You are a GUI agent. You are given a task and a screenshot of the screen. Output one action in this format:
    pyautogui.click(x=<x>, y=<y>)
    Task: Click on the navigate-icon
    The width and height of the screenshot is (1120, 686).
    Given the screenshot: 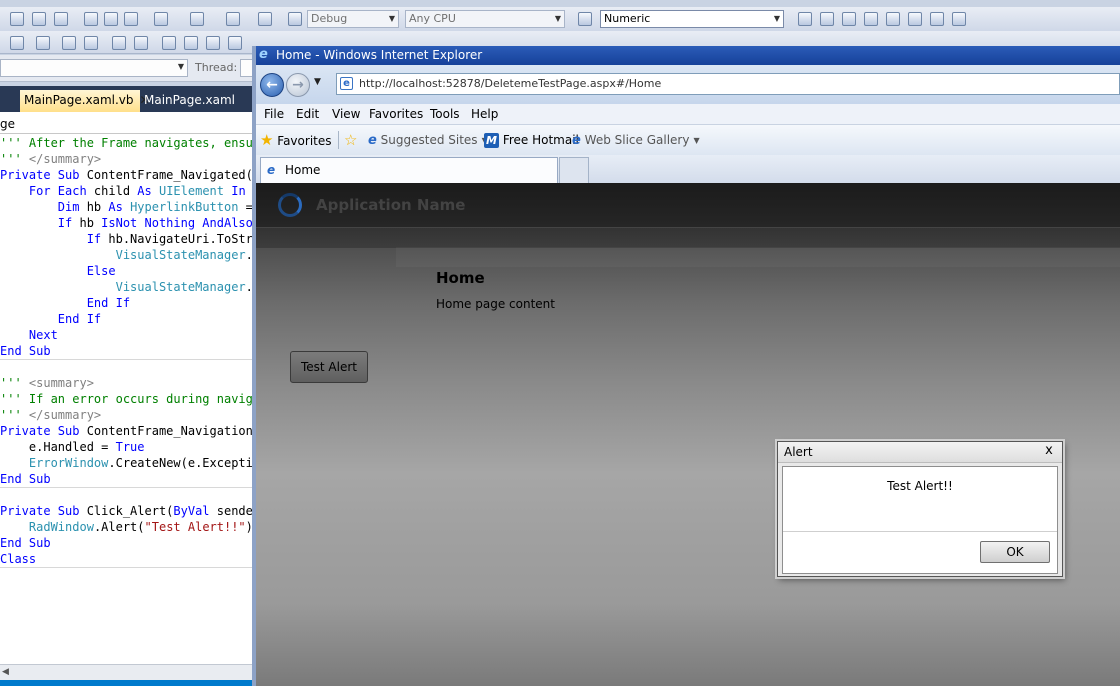 What is the action you would take?
    pyautogui.click(x=233, y=19)
    